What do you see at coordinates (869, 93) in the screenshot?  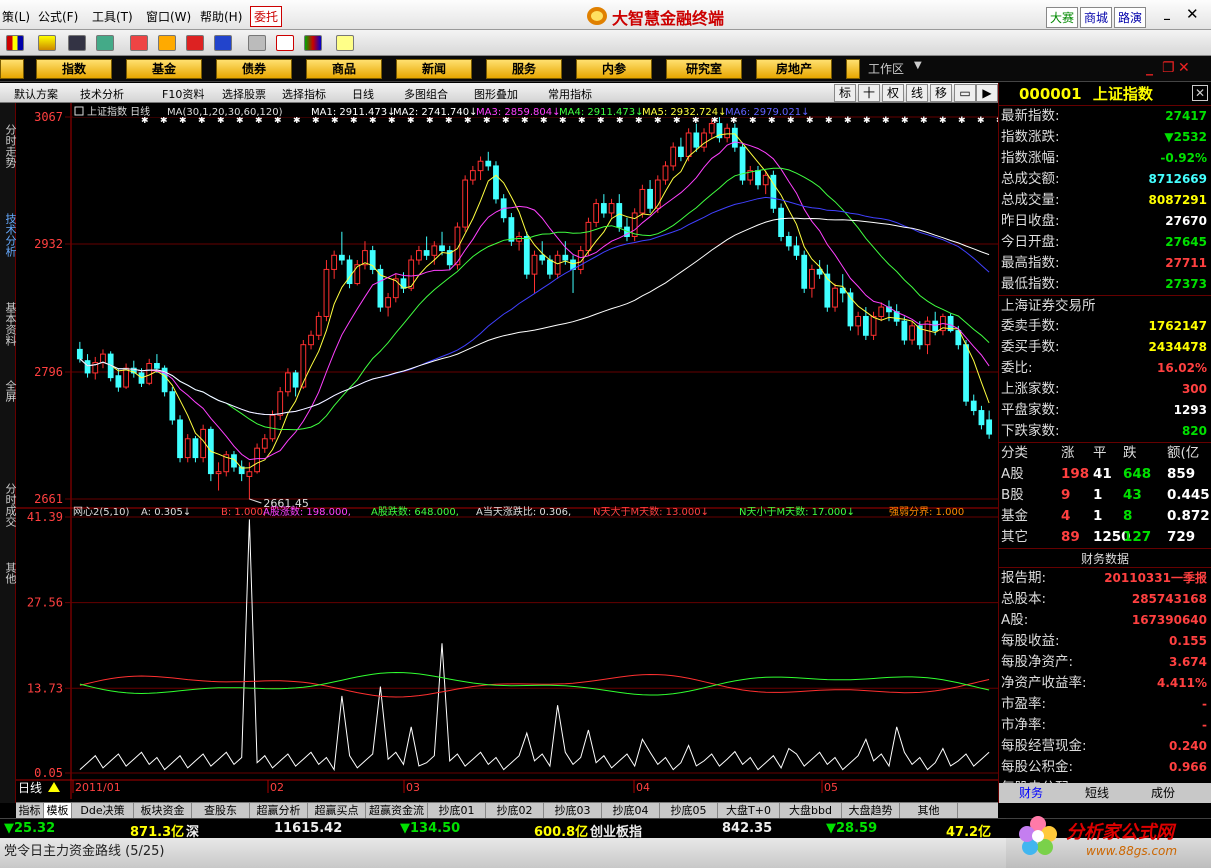 I see `crosshair-button: 十` at bounding box center [869, 93].